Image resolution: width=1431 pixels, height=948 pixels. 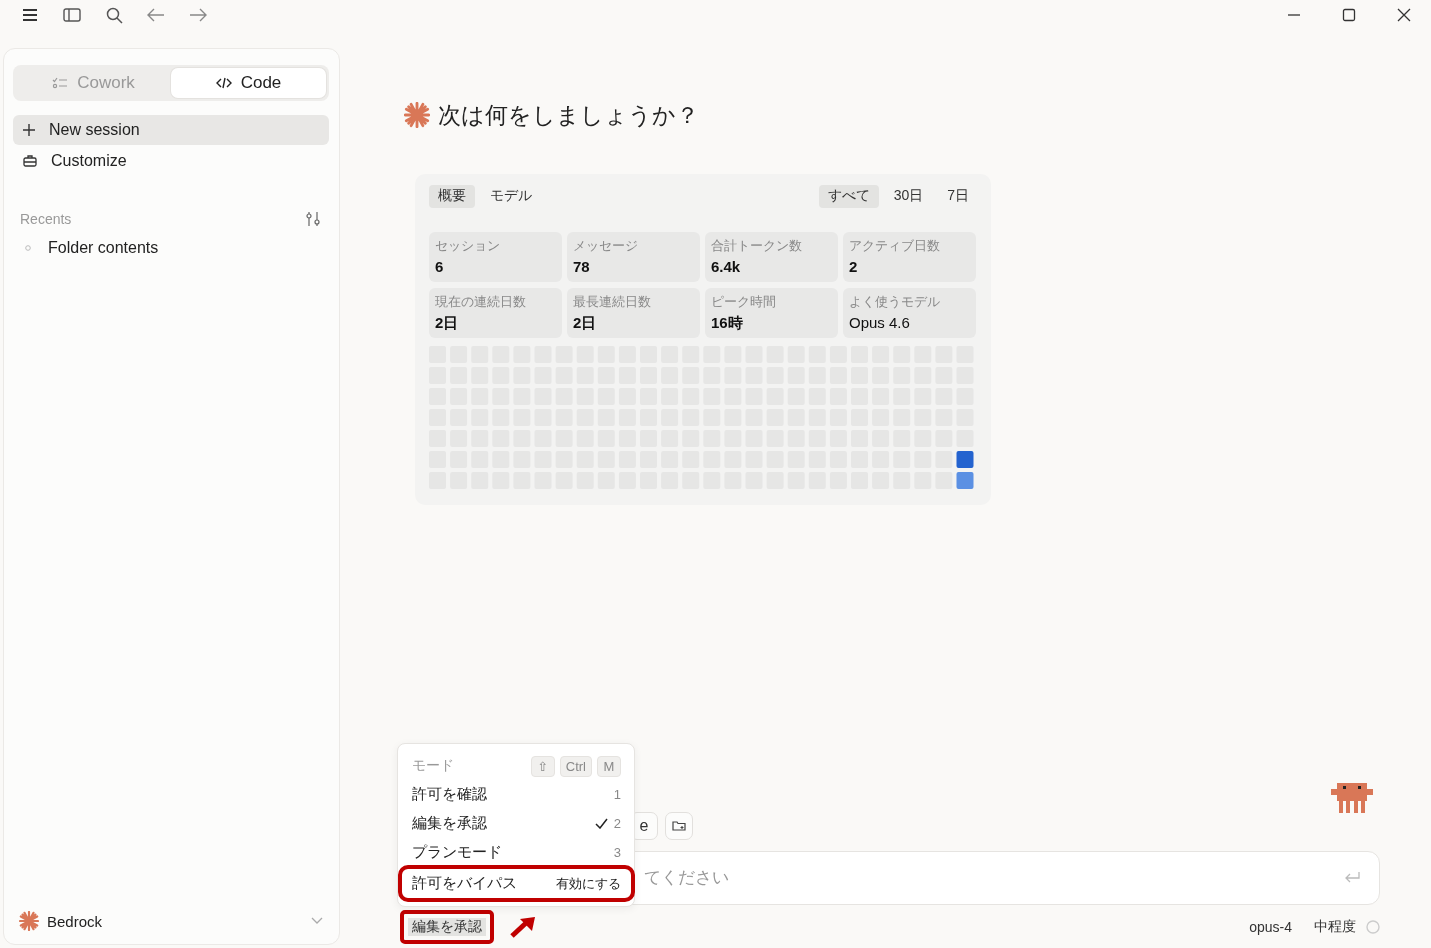 I want to click on nav-item: Customize, so click(x=171, y=161).